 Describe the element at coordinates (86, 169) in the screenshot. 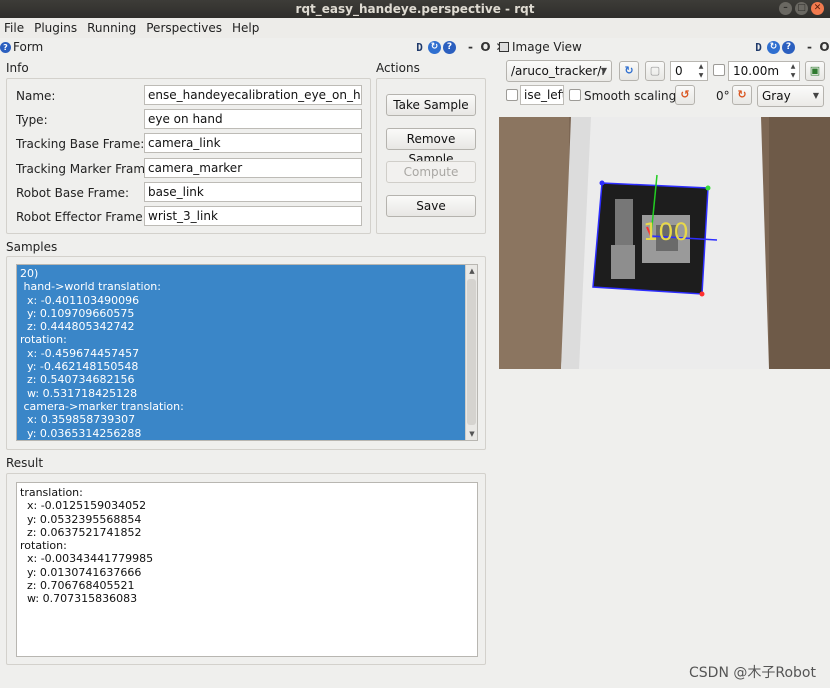

I see `tracking-marker-frame-label: Tracking Marker Frame:` at that location.